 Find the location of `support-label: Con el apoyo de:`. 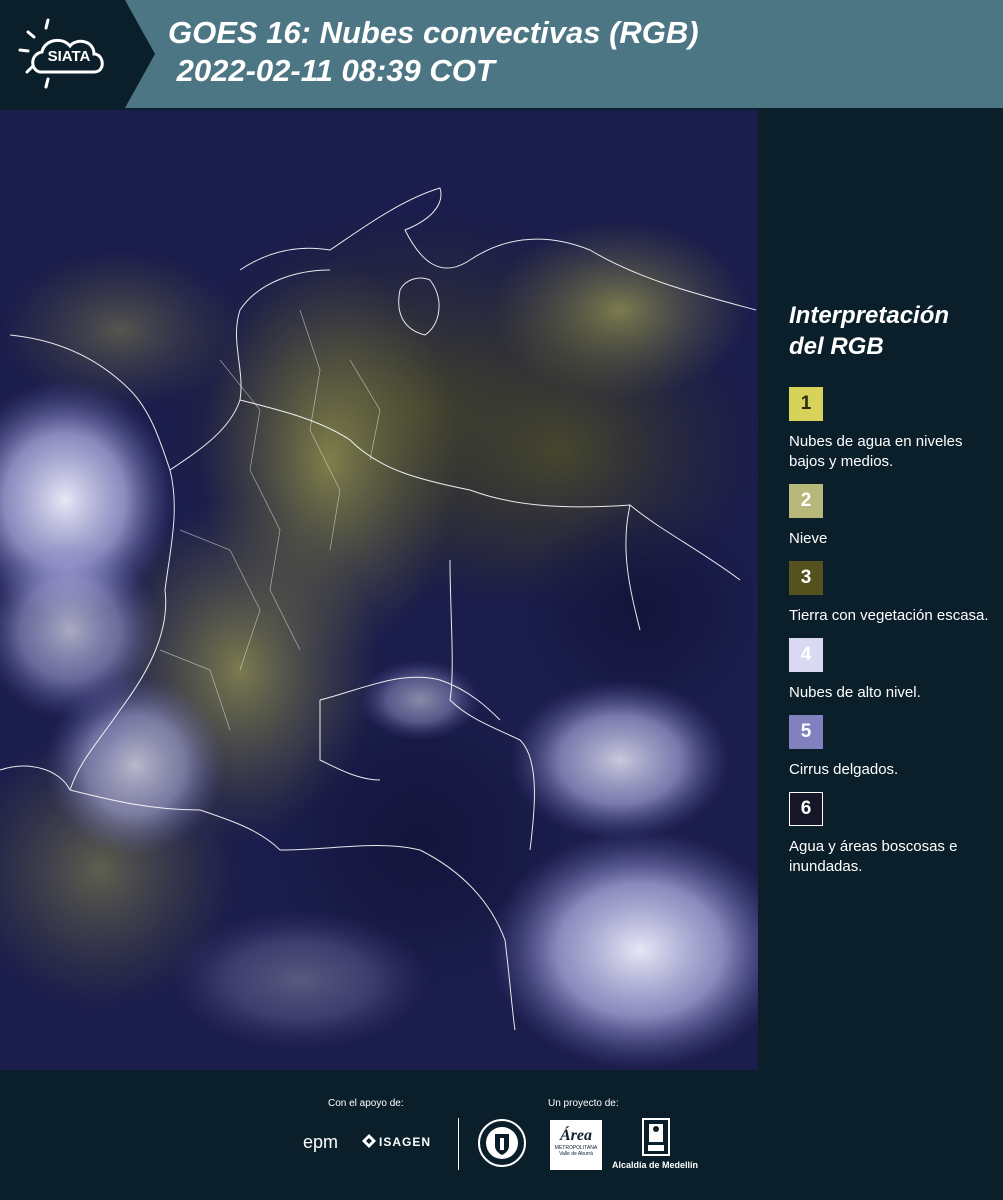

support-label: Con el apoyo de: is located at coordinates (366, 1103).